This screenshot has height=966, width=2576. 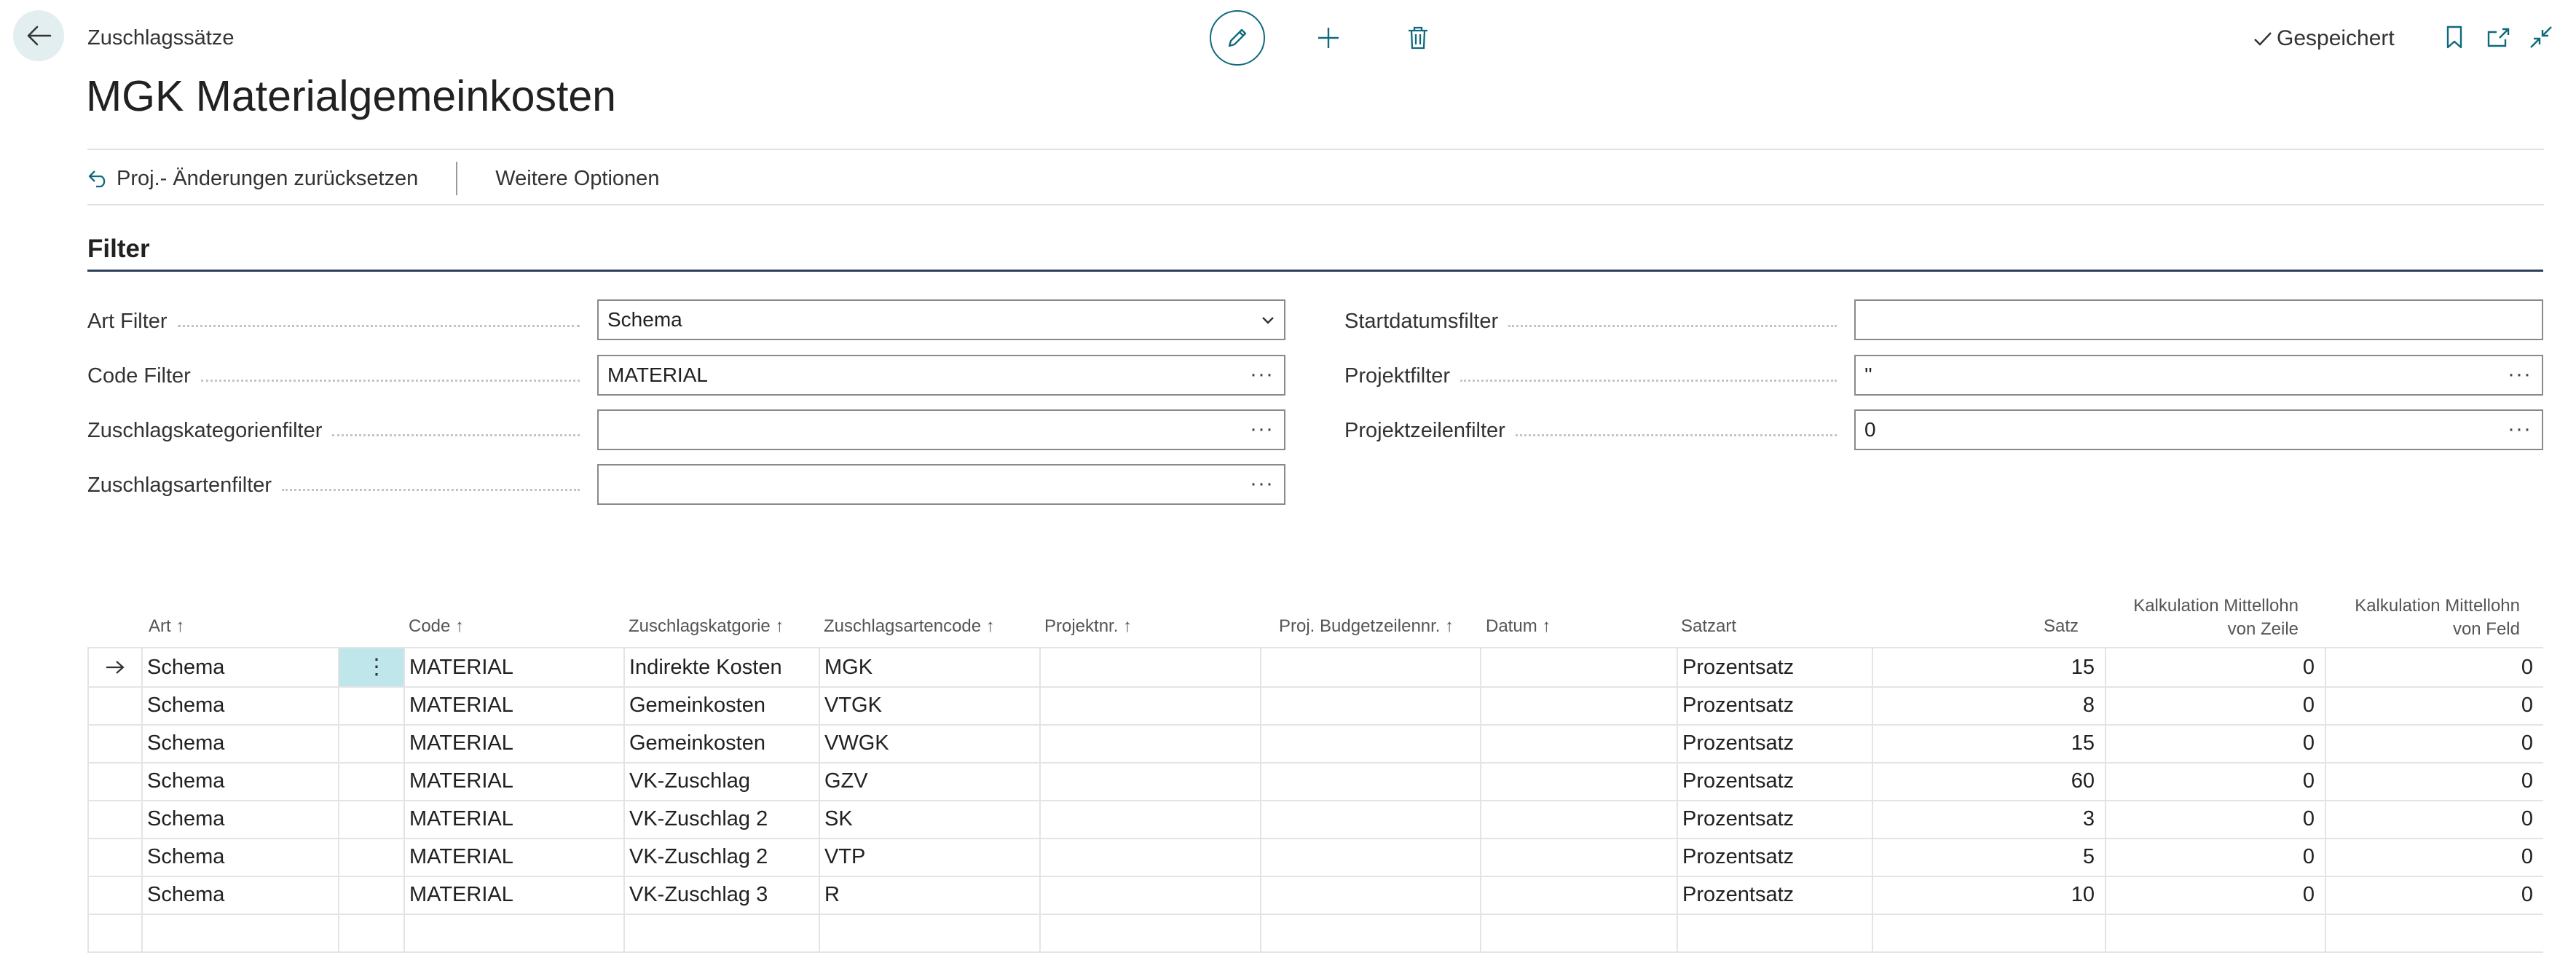 What do you see at coordinates (376, 667) in the screenshot?
I see `row-menu-icon: ⋮` at bounding box center [376, 667].